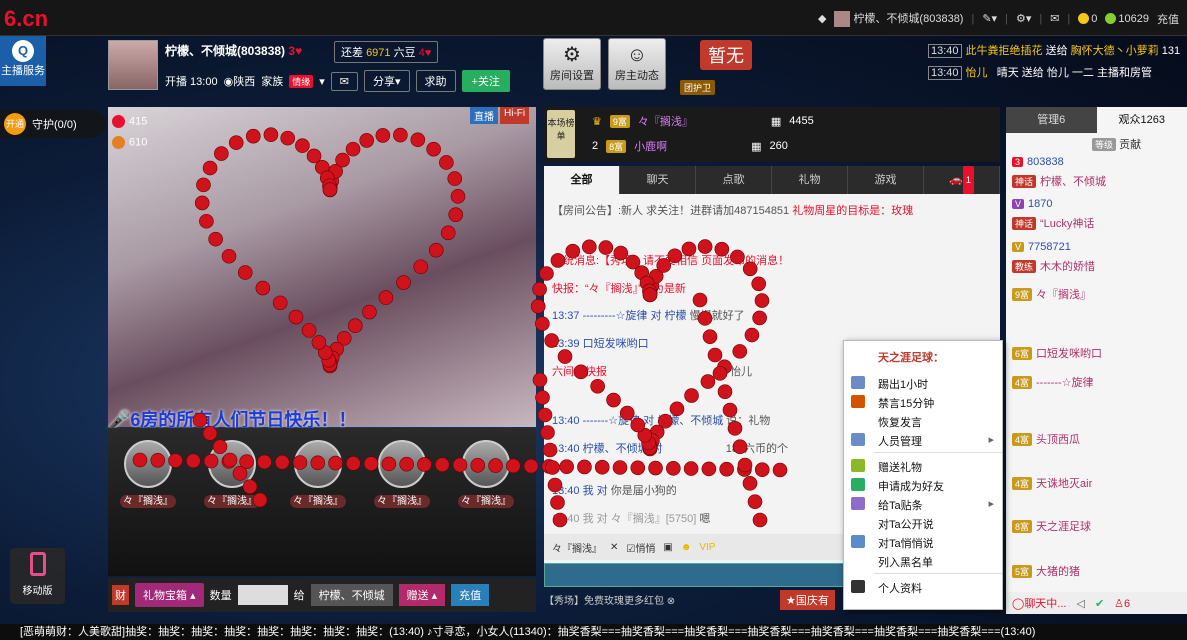 The height and width of the screenshot is (640, 1187). What do you see at coordinates (1053, 382) in the screenshot?
I see `audience-item: 4富 -------☆旋律` at bounding box center [1053, 382].